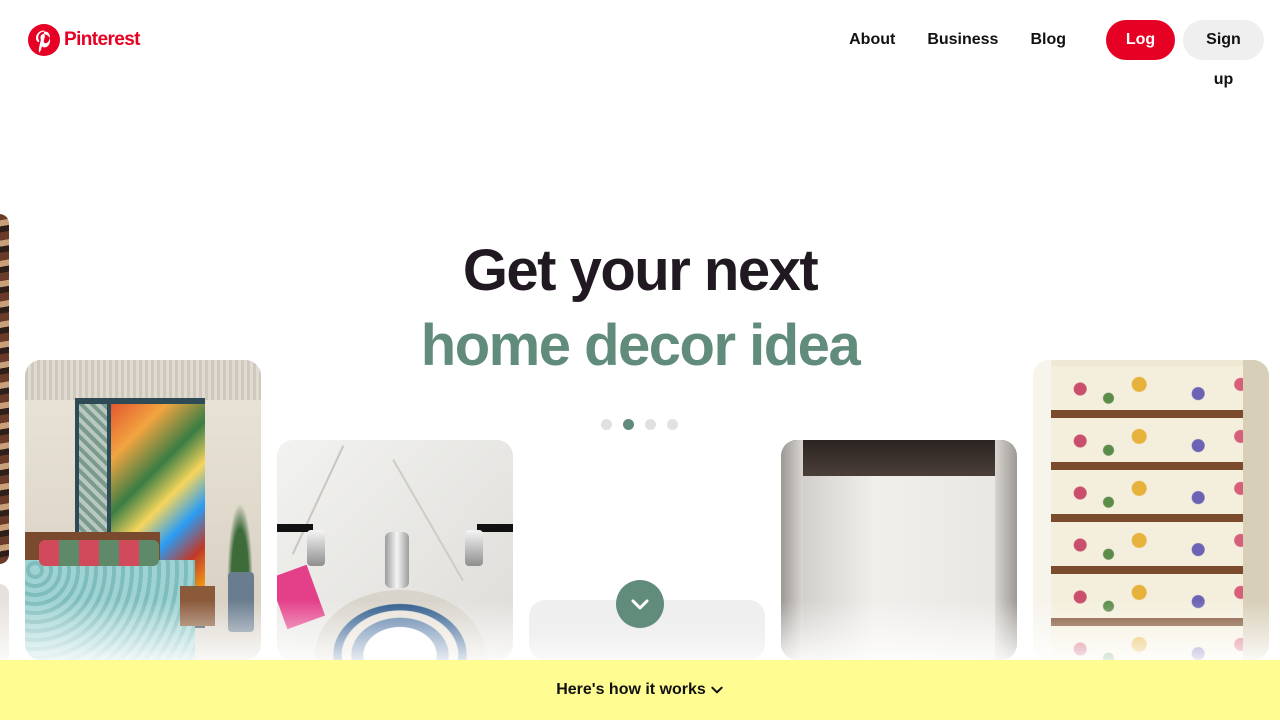 This screenshot has width=1280, height=720. What do you see at coordinates (962, 40) in the screenshot?
I see `nav-business-link: Business` at bounding box center [962, 40].